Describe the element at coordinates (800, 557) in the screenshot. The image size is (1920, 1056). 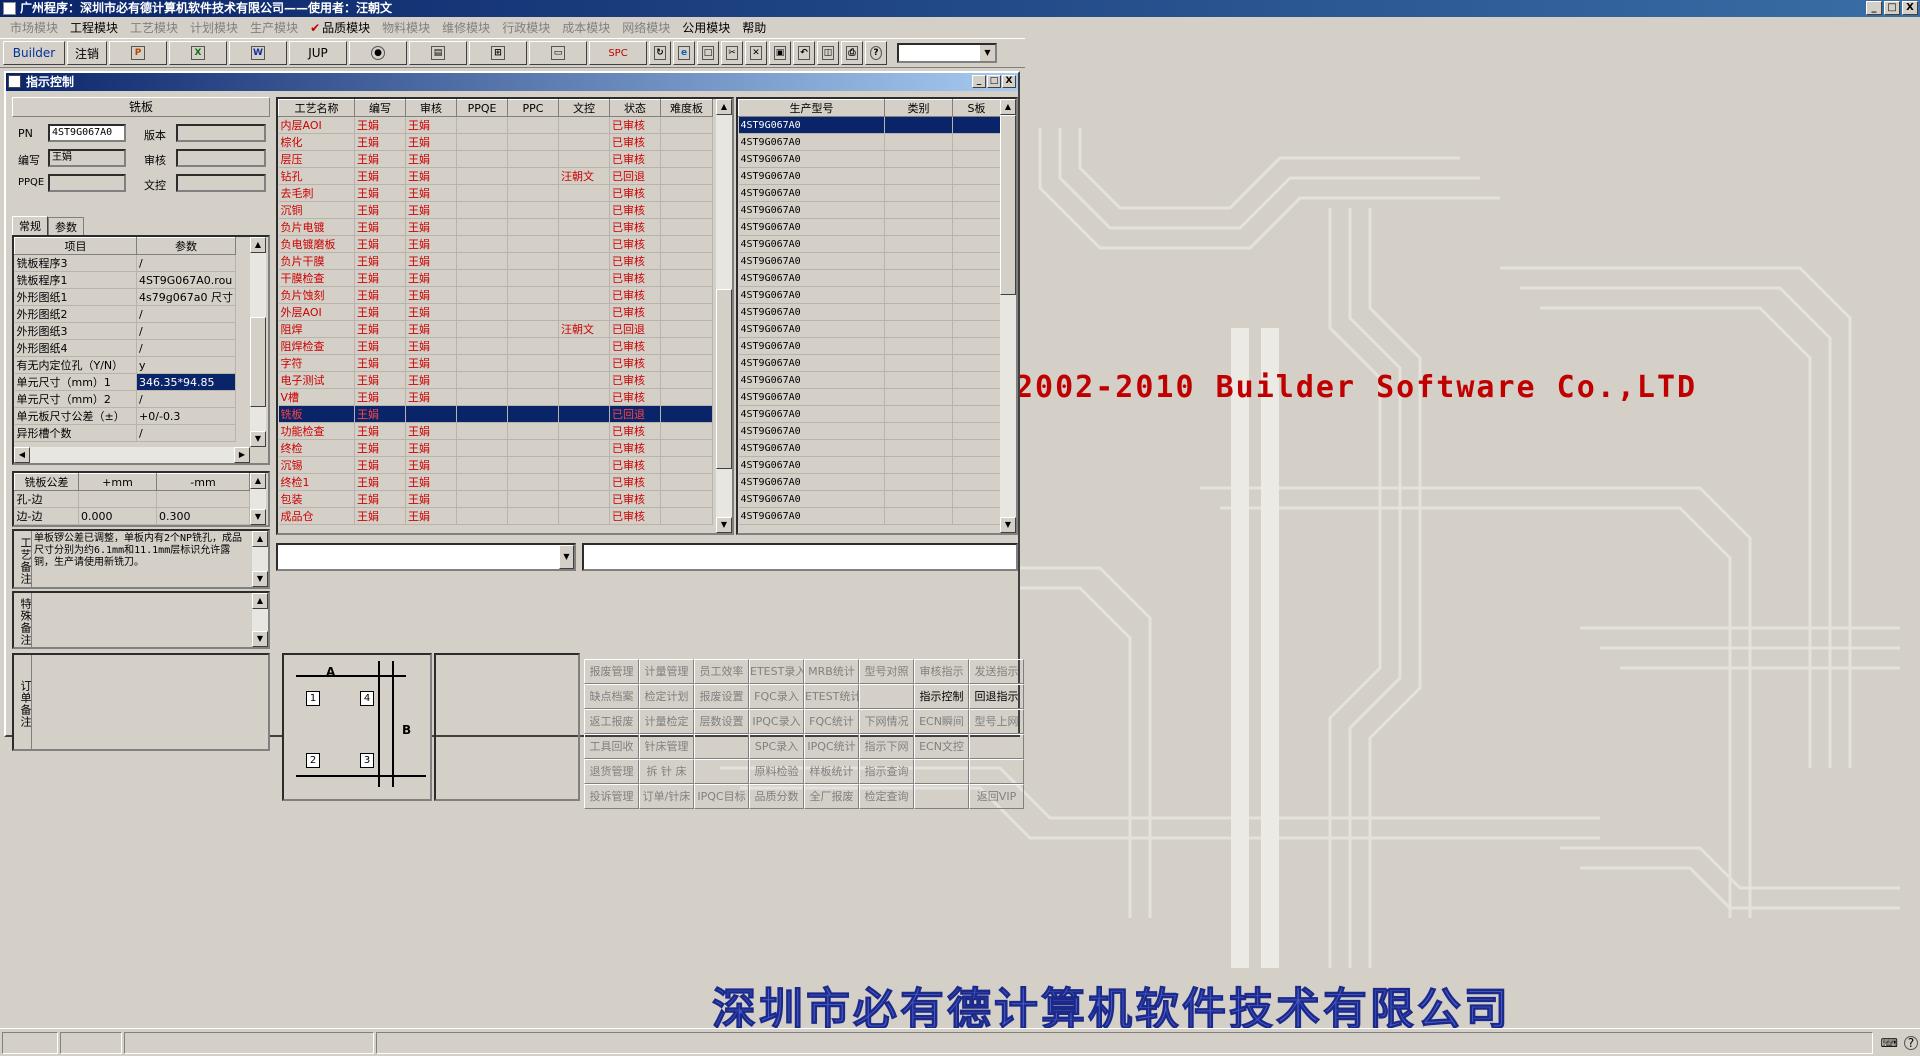
I see `search-input` at that location.